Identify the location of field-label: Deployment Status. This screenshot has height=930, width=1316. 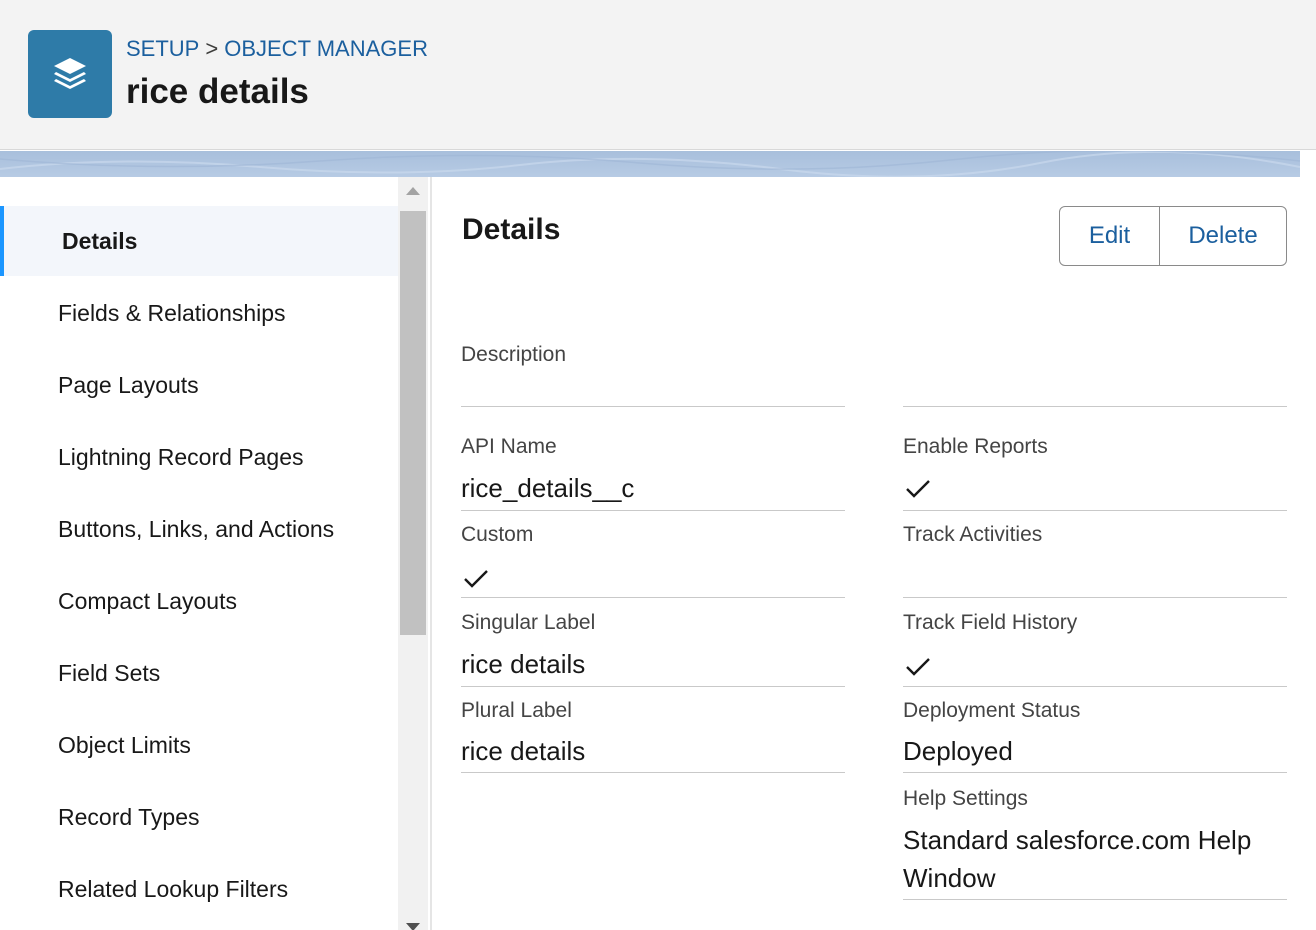
(992, 710).